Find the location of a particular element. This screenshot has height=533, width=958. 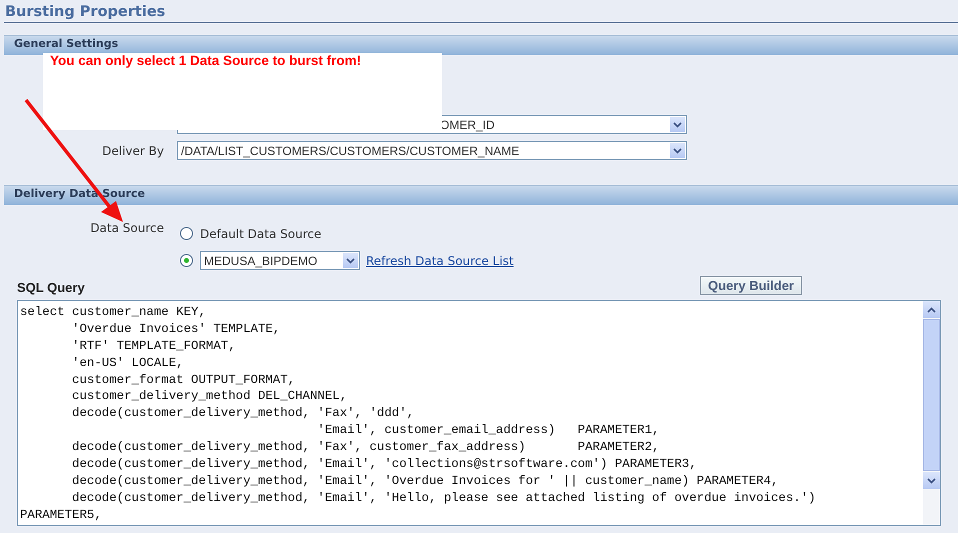

field-label: Data Source is located at coordinates (127, 228).